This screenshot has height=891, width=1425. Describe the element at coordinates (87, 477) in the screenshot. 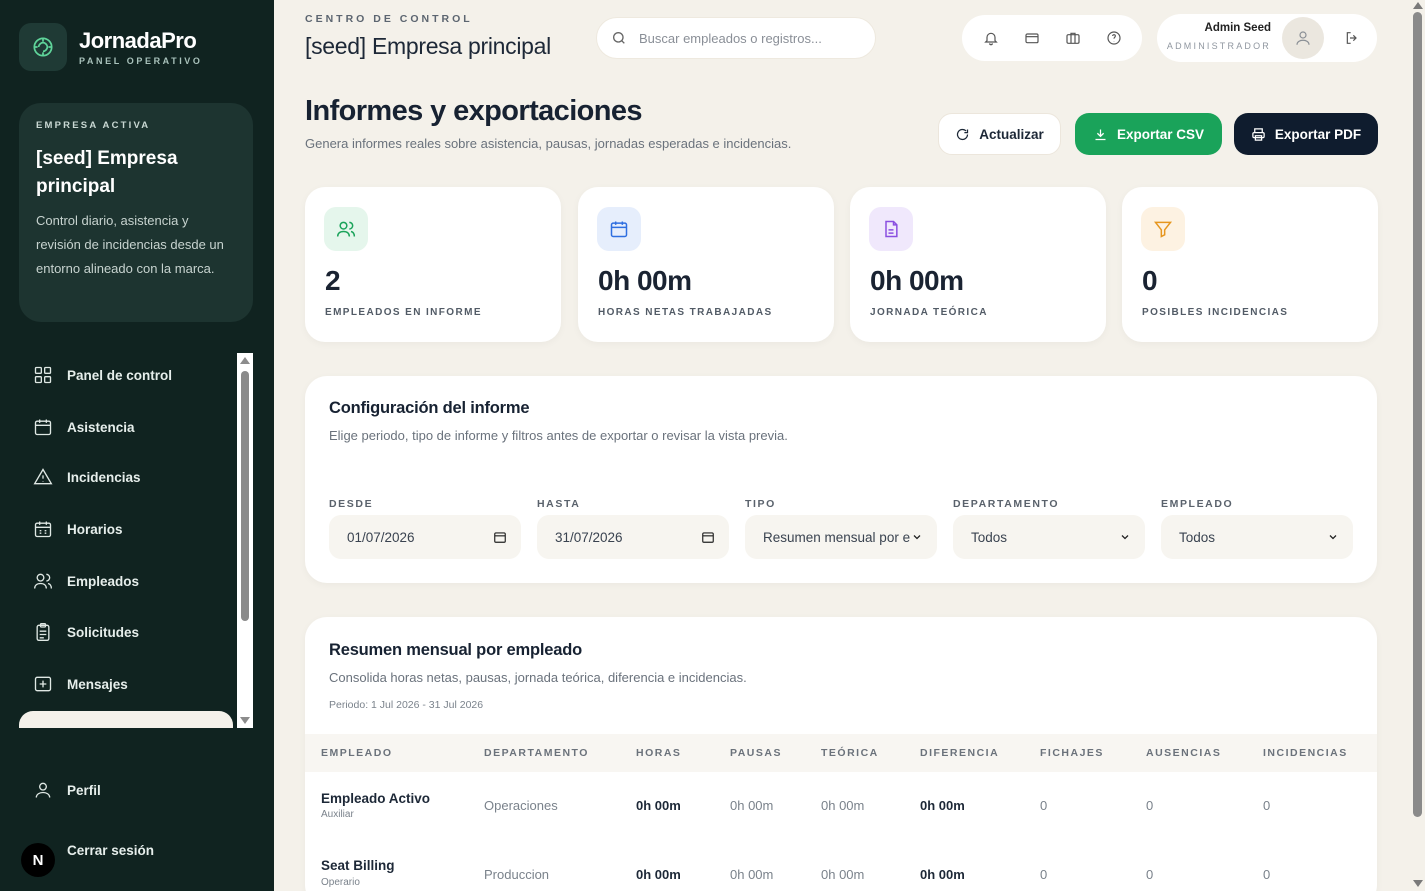

I see `sidebar-item-incidencias: Incidencias` at that location.